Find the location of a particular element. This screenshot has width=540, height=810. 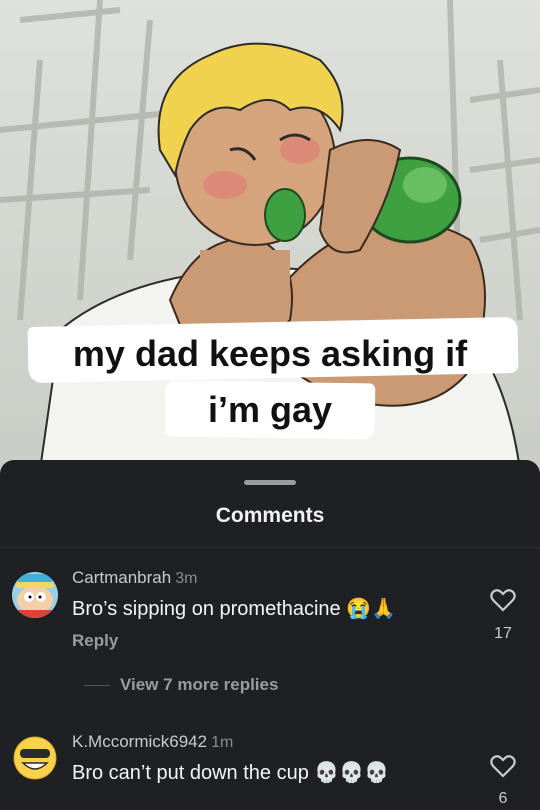

smiley-avatar-icon is located at coordinates (35, 758).